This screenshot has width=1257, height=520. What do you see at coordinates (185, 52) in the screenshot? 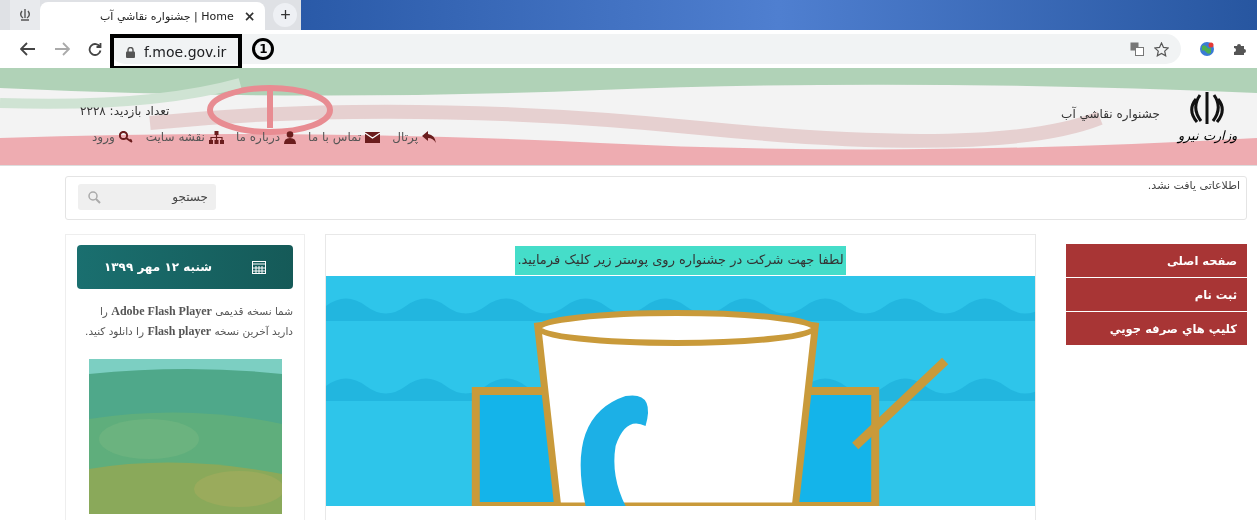
I see `address-field: f.moe.gov.ir` at bounding box center [185, 52].